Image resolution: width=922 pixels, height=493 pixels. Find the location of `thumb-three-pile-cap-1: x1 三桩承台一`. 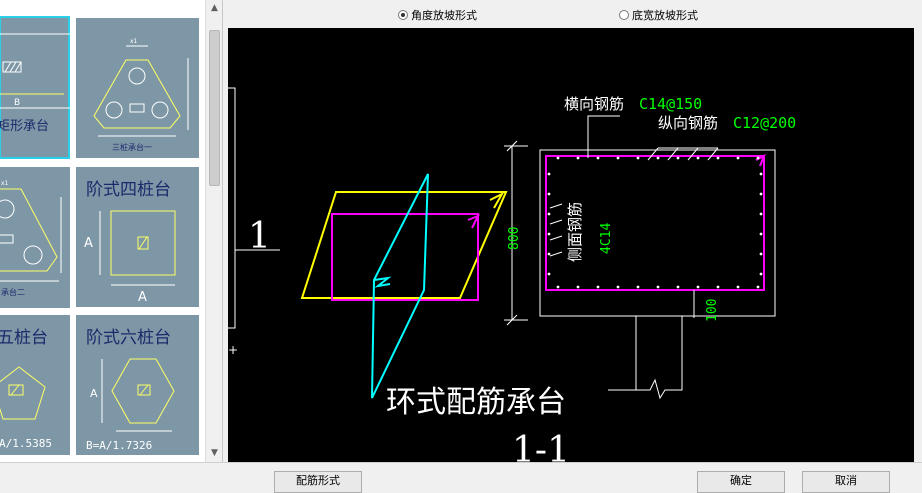

thumb-three-pile-cap-1: x1 三桩承台一 is located at coordinates (137, 88).